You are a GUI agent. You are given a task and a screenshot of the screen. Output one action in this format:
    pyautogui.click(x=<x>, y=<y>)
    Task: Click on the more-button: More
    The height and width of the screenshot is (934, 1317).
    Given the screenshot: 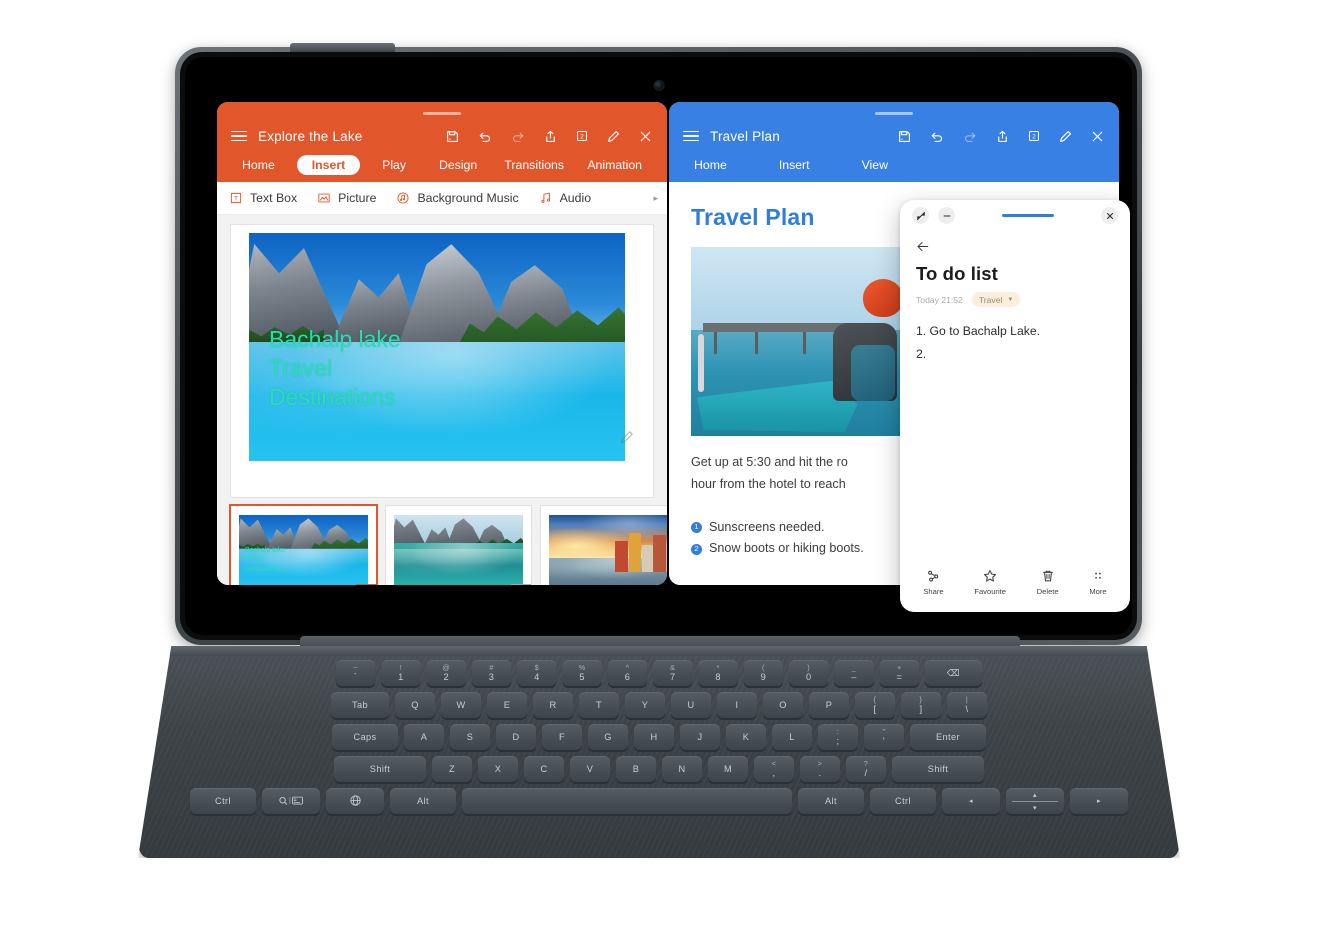 What is the action you would take?
    pyautogui.click(x=1098, y=582)
    